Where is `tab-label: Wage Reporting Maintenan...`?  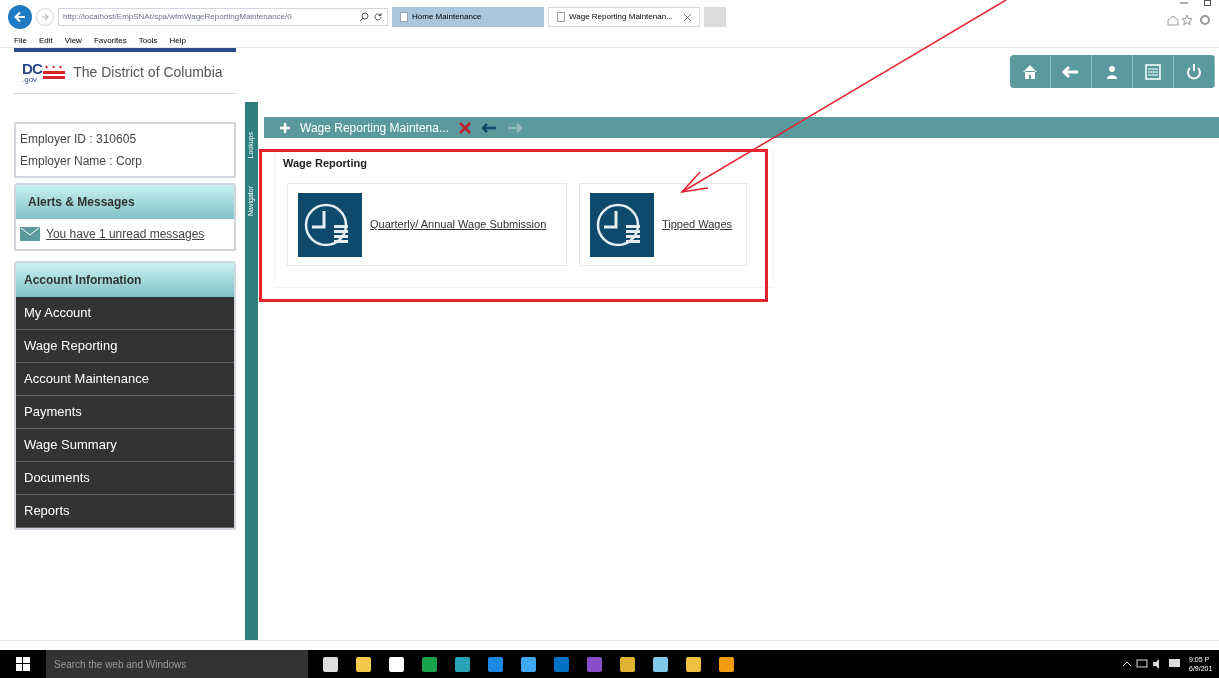 tab-label: Wage Reporting Maintenan... is located at coordinates (621, 17).